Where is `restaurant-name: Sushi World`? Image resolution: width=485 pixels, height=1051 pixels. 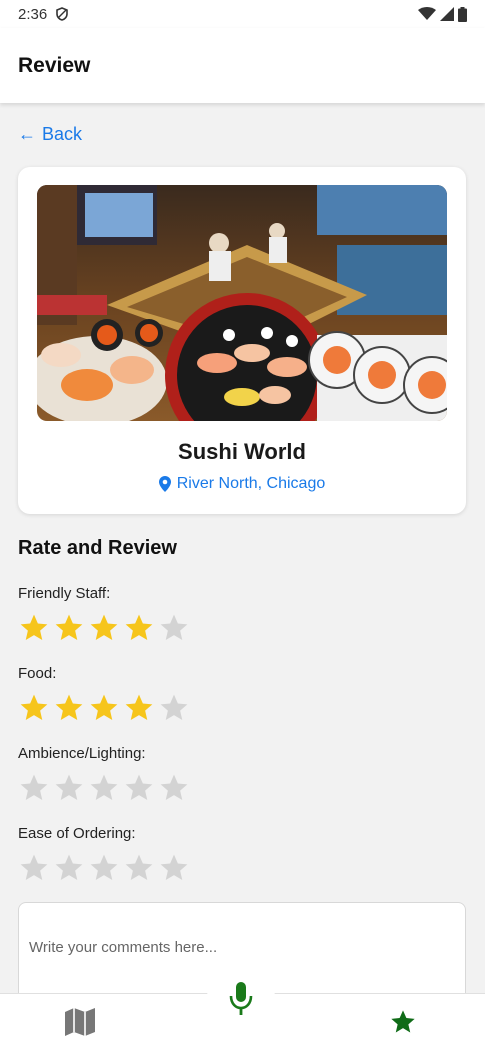 restaurant-name: Sushi World is located at coordinates (242, 451).